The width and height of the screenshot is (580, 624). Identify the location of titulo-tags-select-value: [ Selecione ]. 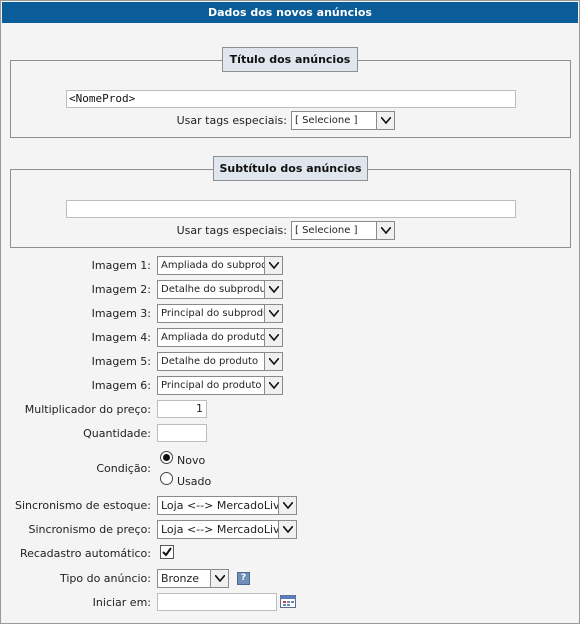
(326, 120).